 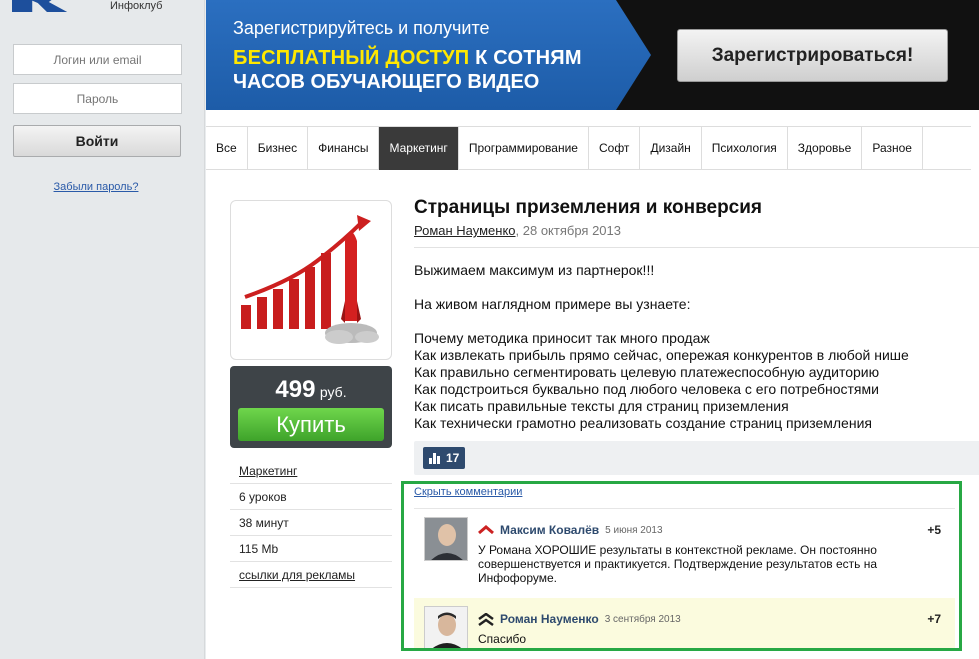 What do you see at coordinates (552, 304) in the screenshot?
I see `article-lead: На живом наглядном примере вы узнаете:` at bounding box center [552, 304].